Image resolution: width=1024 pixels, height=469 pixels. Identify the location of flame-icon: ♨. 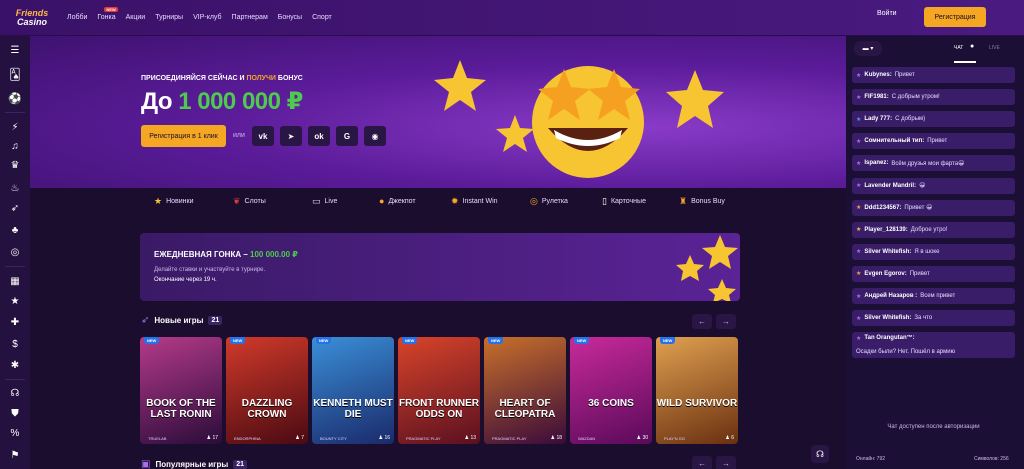
(15, 188).